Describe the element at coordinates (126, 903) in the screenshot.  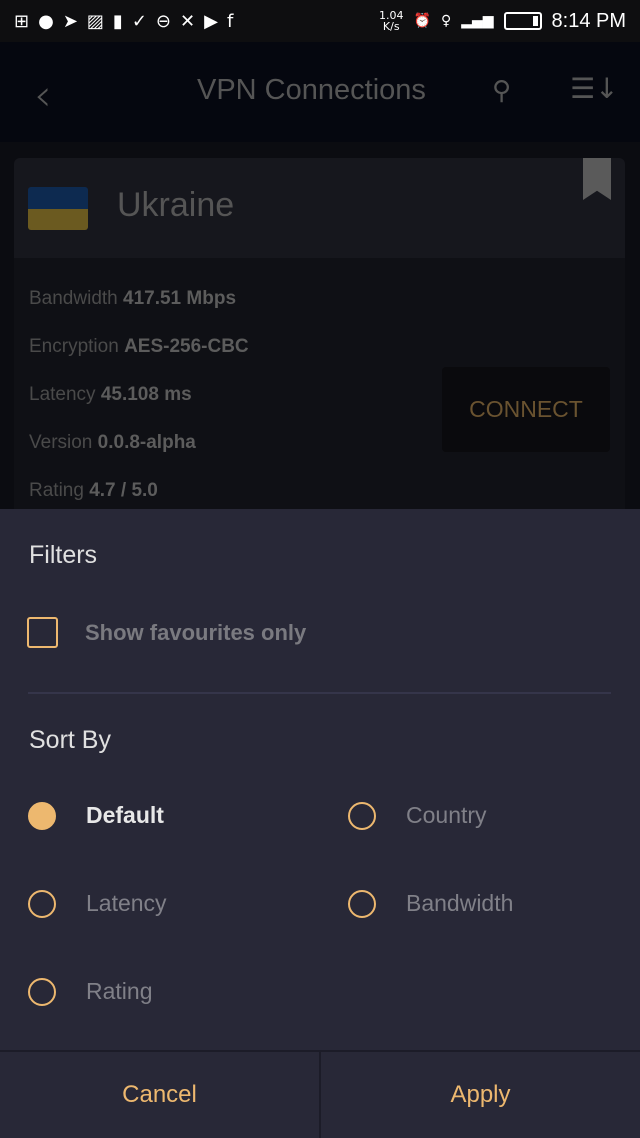
I see `option-latency-label: Latency` at that location.